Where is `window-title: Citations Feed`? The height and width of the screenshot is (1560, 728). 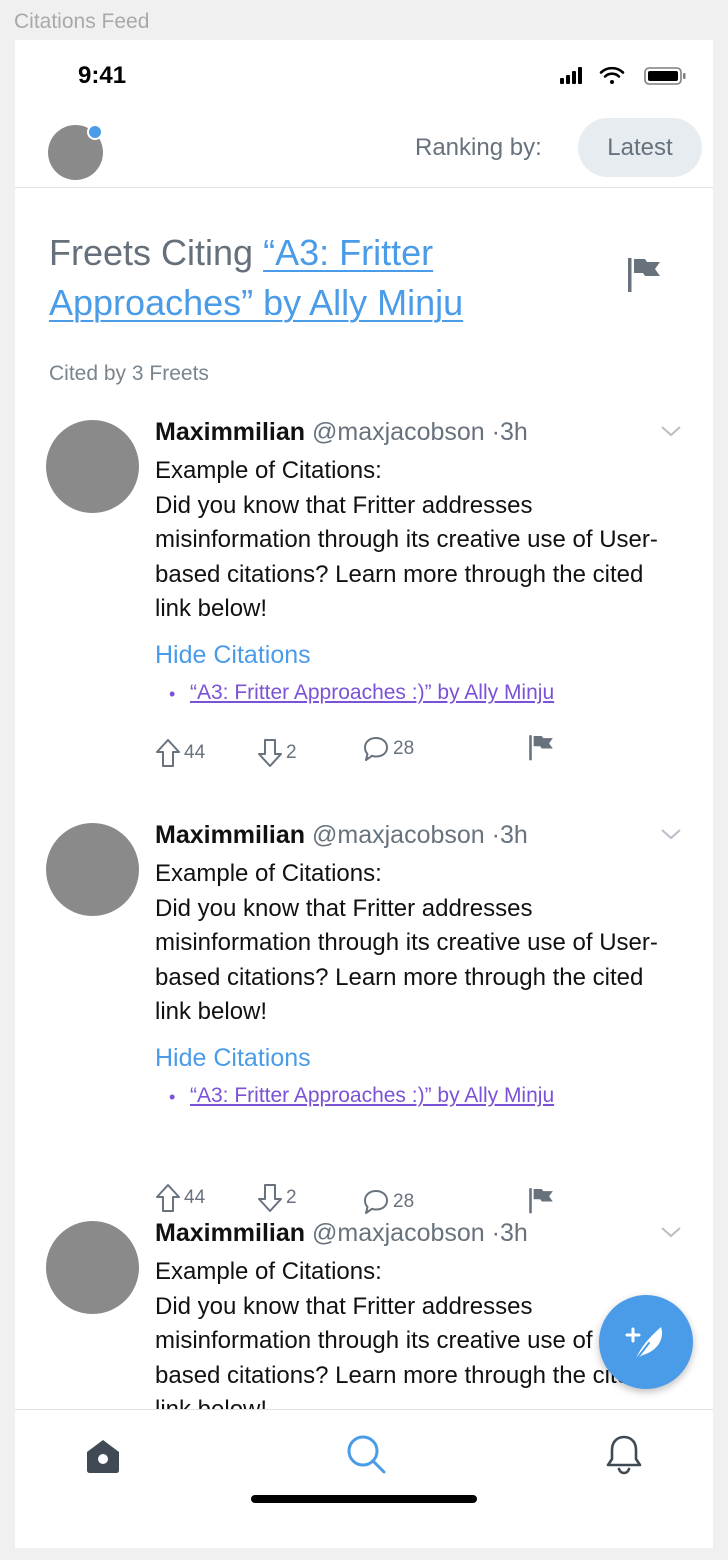
window-title: Citations Feed is located at coordinates (82, 21).